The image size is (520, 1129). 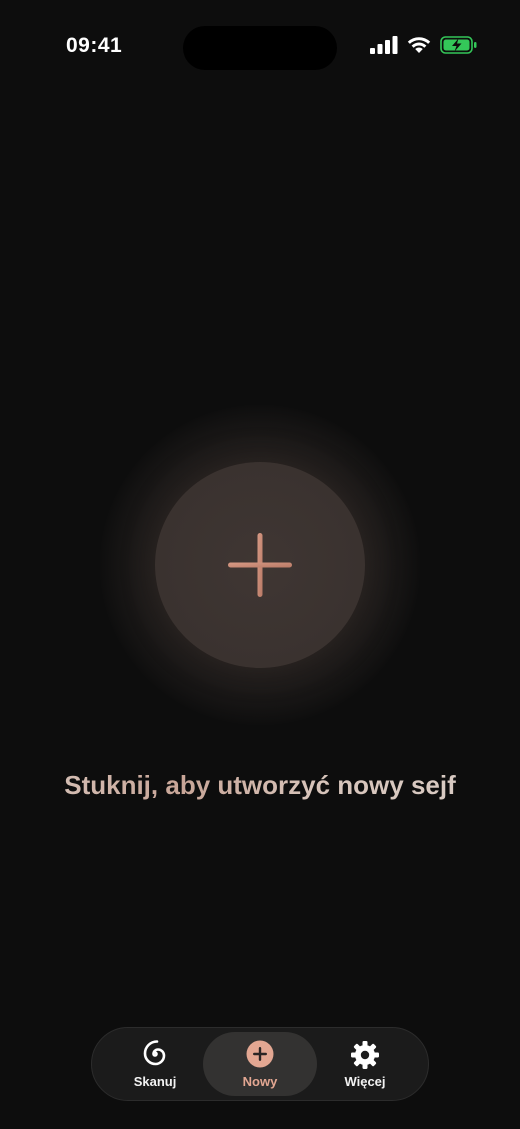 I want to click on plus-icon, so click(x=260, y=567).